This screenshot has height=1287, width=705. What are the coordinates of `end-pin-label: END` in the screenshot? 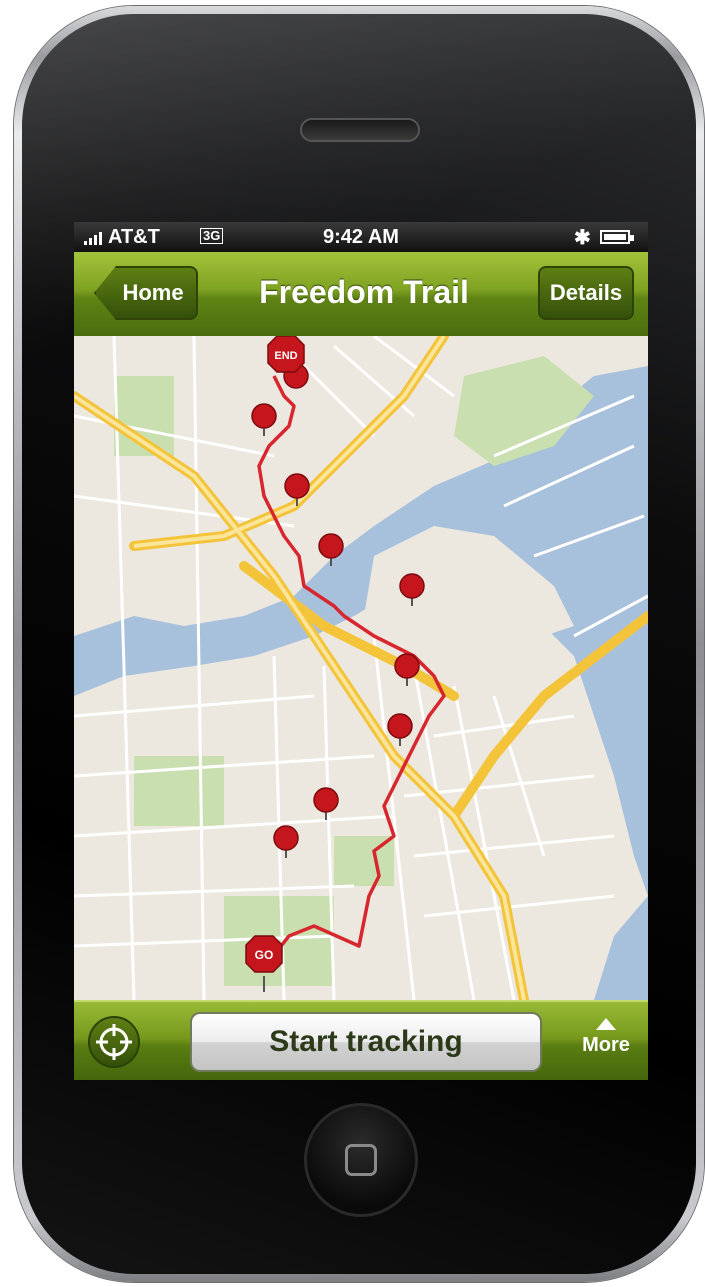 It's located at (285, 356).